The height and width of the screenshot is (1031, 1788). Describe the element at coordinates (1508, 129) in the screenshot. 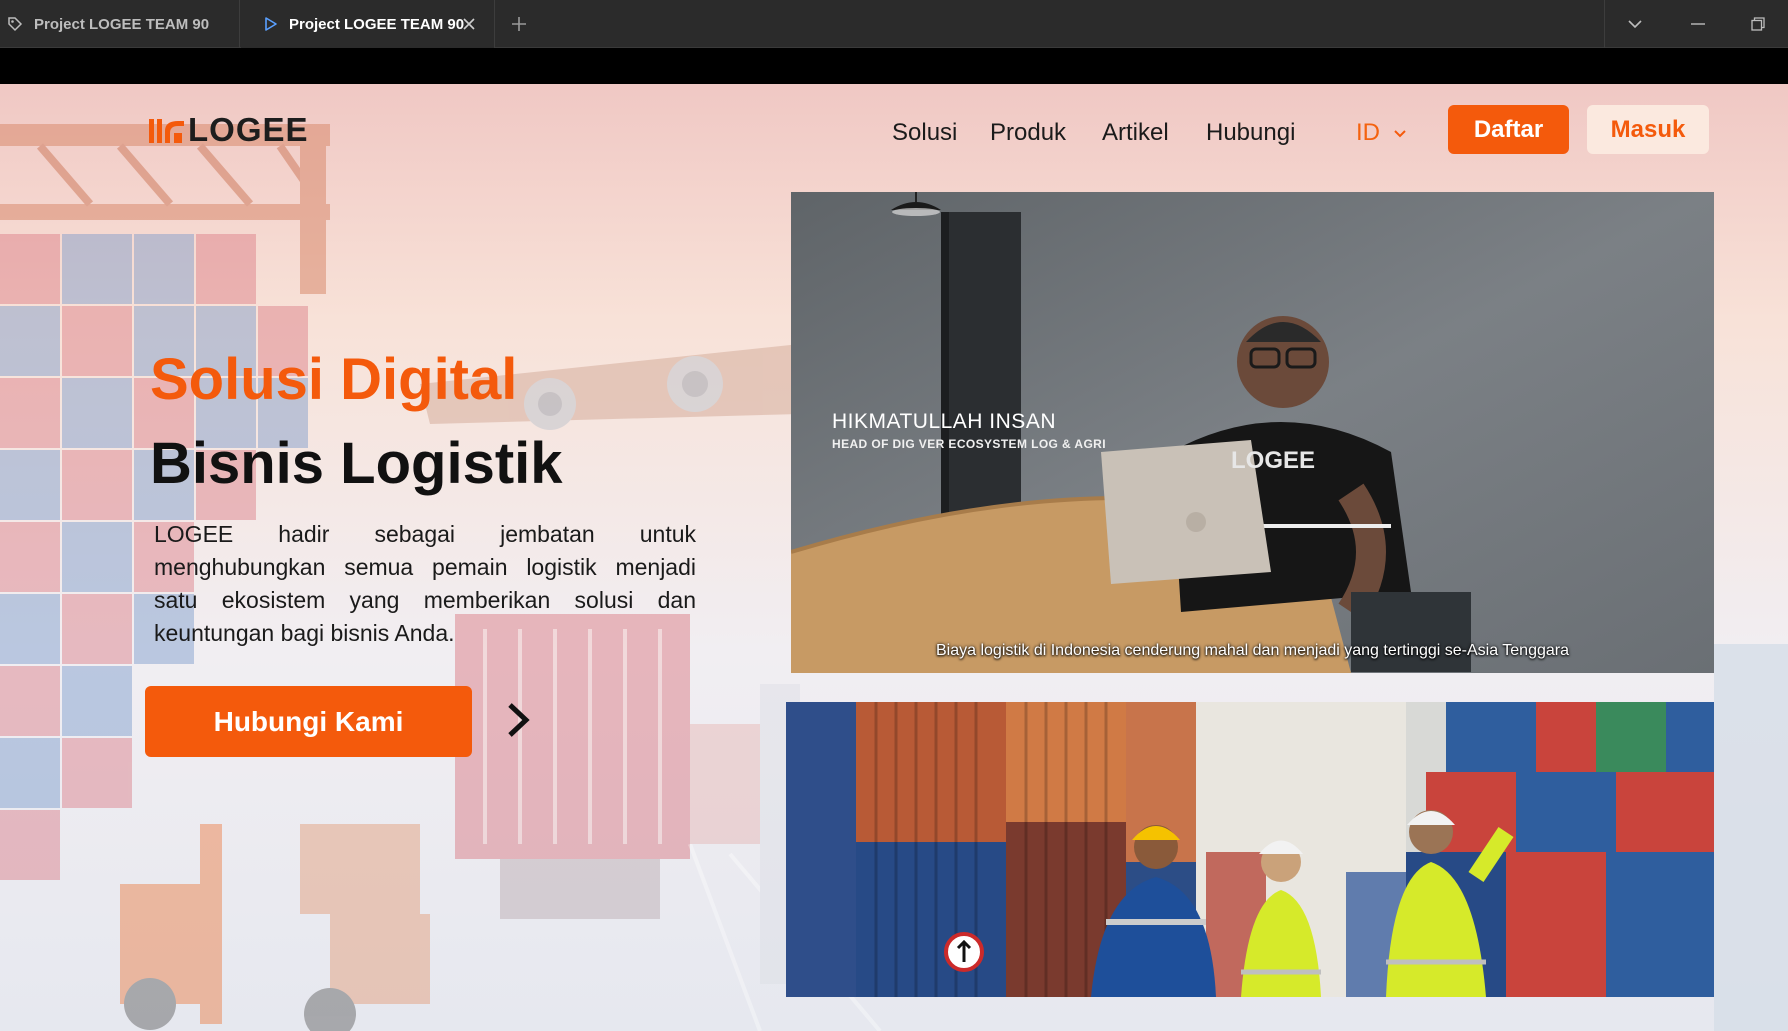

I see `register-button: Daftar` at that location.